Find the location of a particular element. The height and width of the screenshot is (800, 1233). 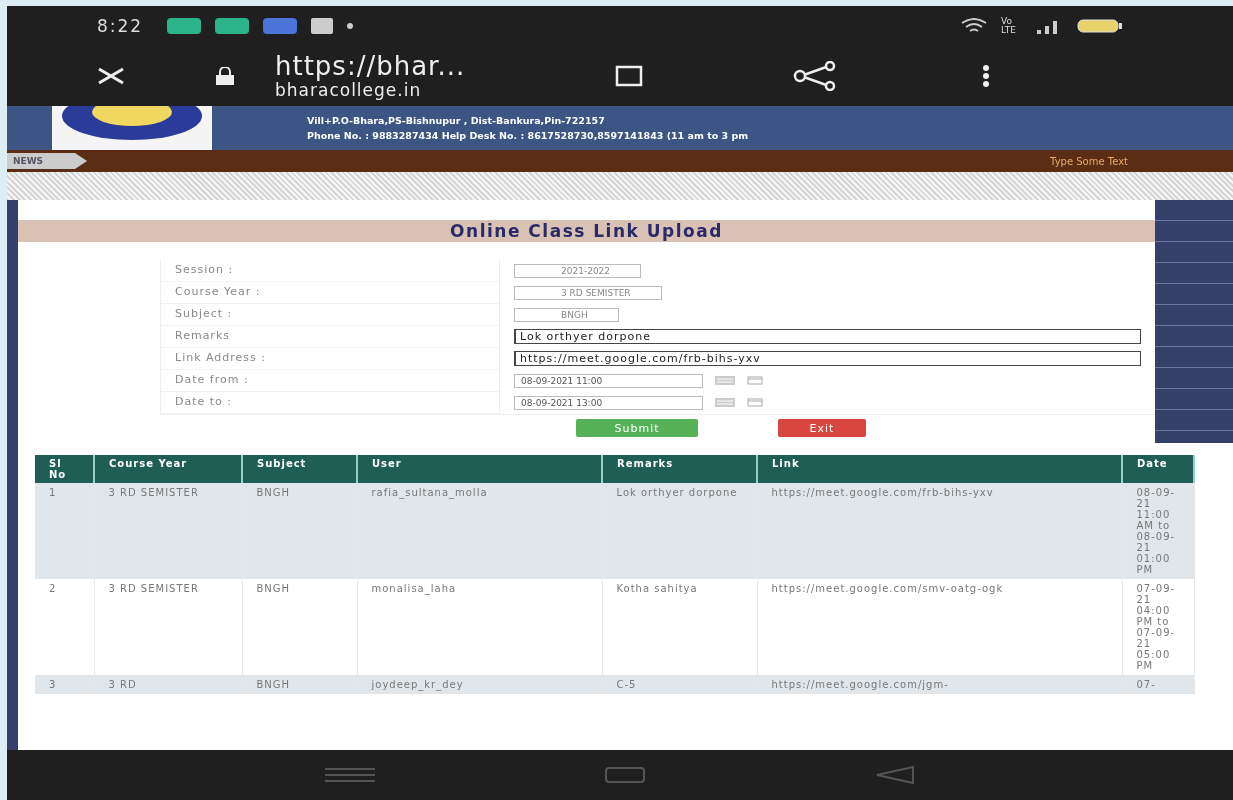

home-icon is located at coordinates (625, 775).